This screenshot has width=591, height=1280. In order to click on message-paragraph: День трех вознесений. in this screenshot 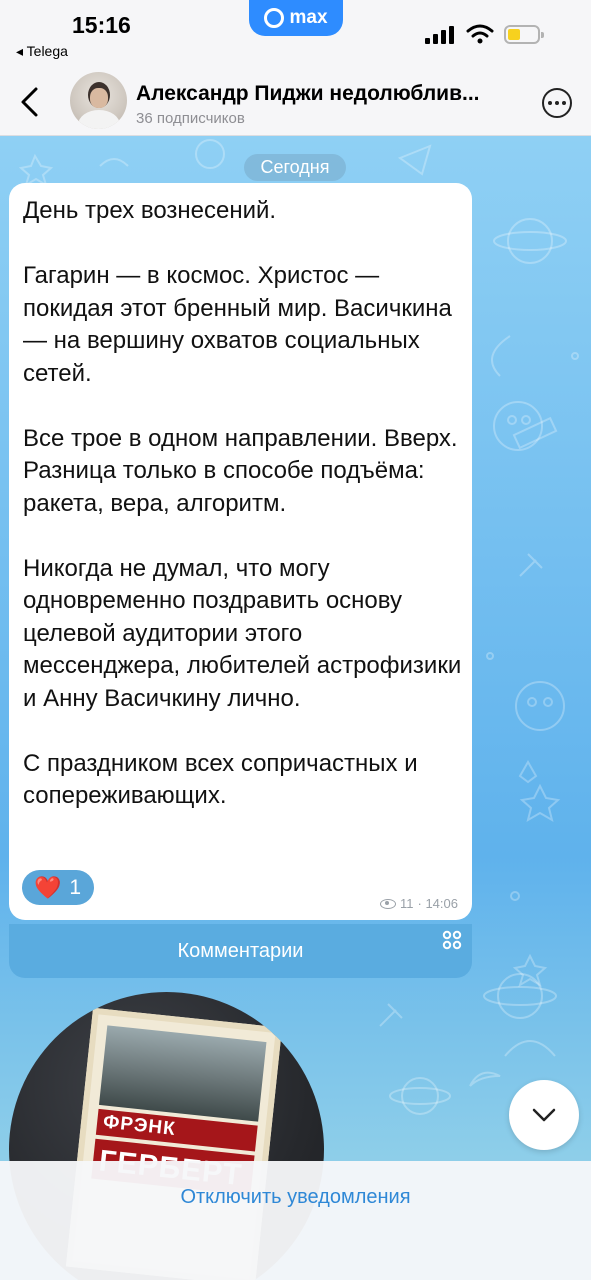, I will do `click(150, 210)`.